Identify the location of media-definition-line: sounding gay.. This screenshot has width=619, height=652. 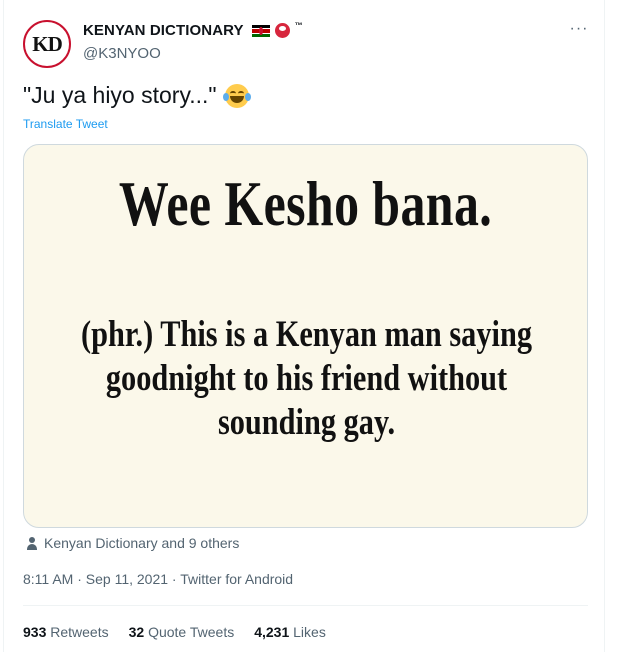
(306, 422).